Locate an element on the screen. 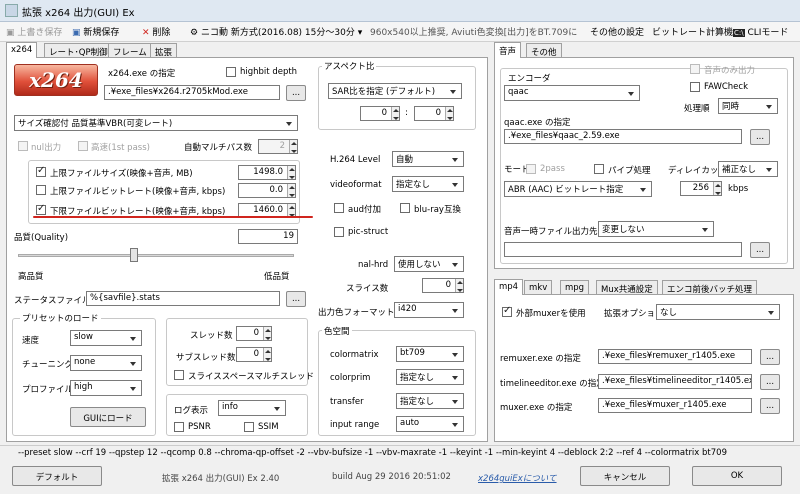  fast-1pass-checkbox is located at coordinates (83, 146).